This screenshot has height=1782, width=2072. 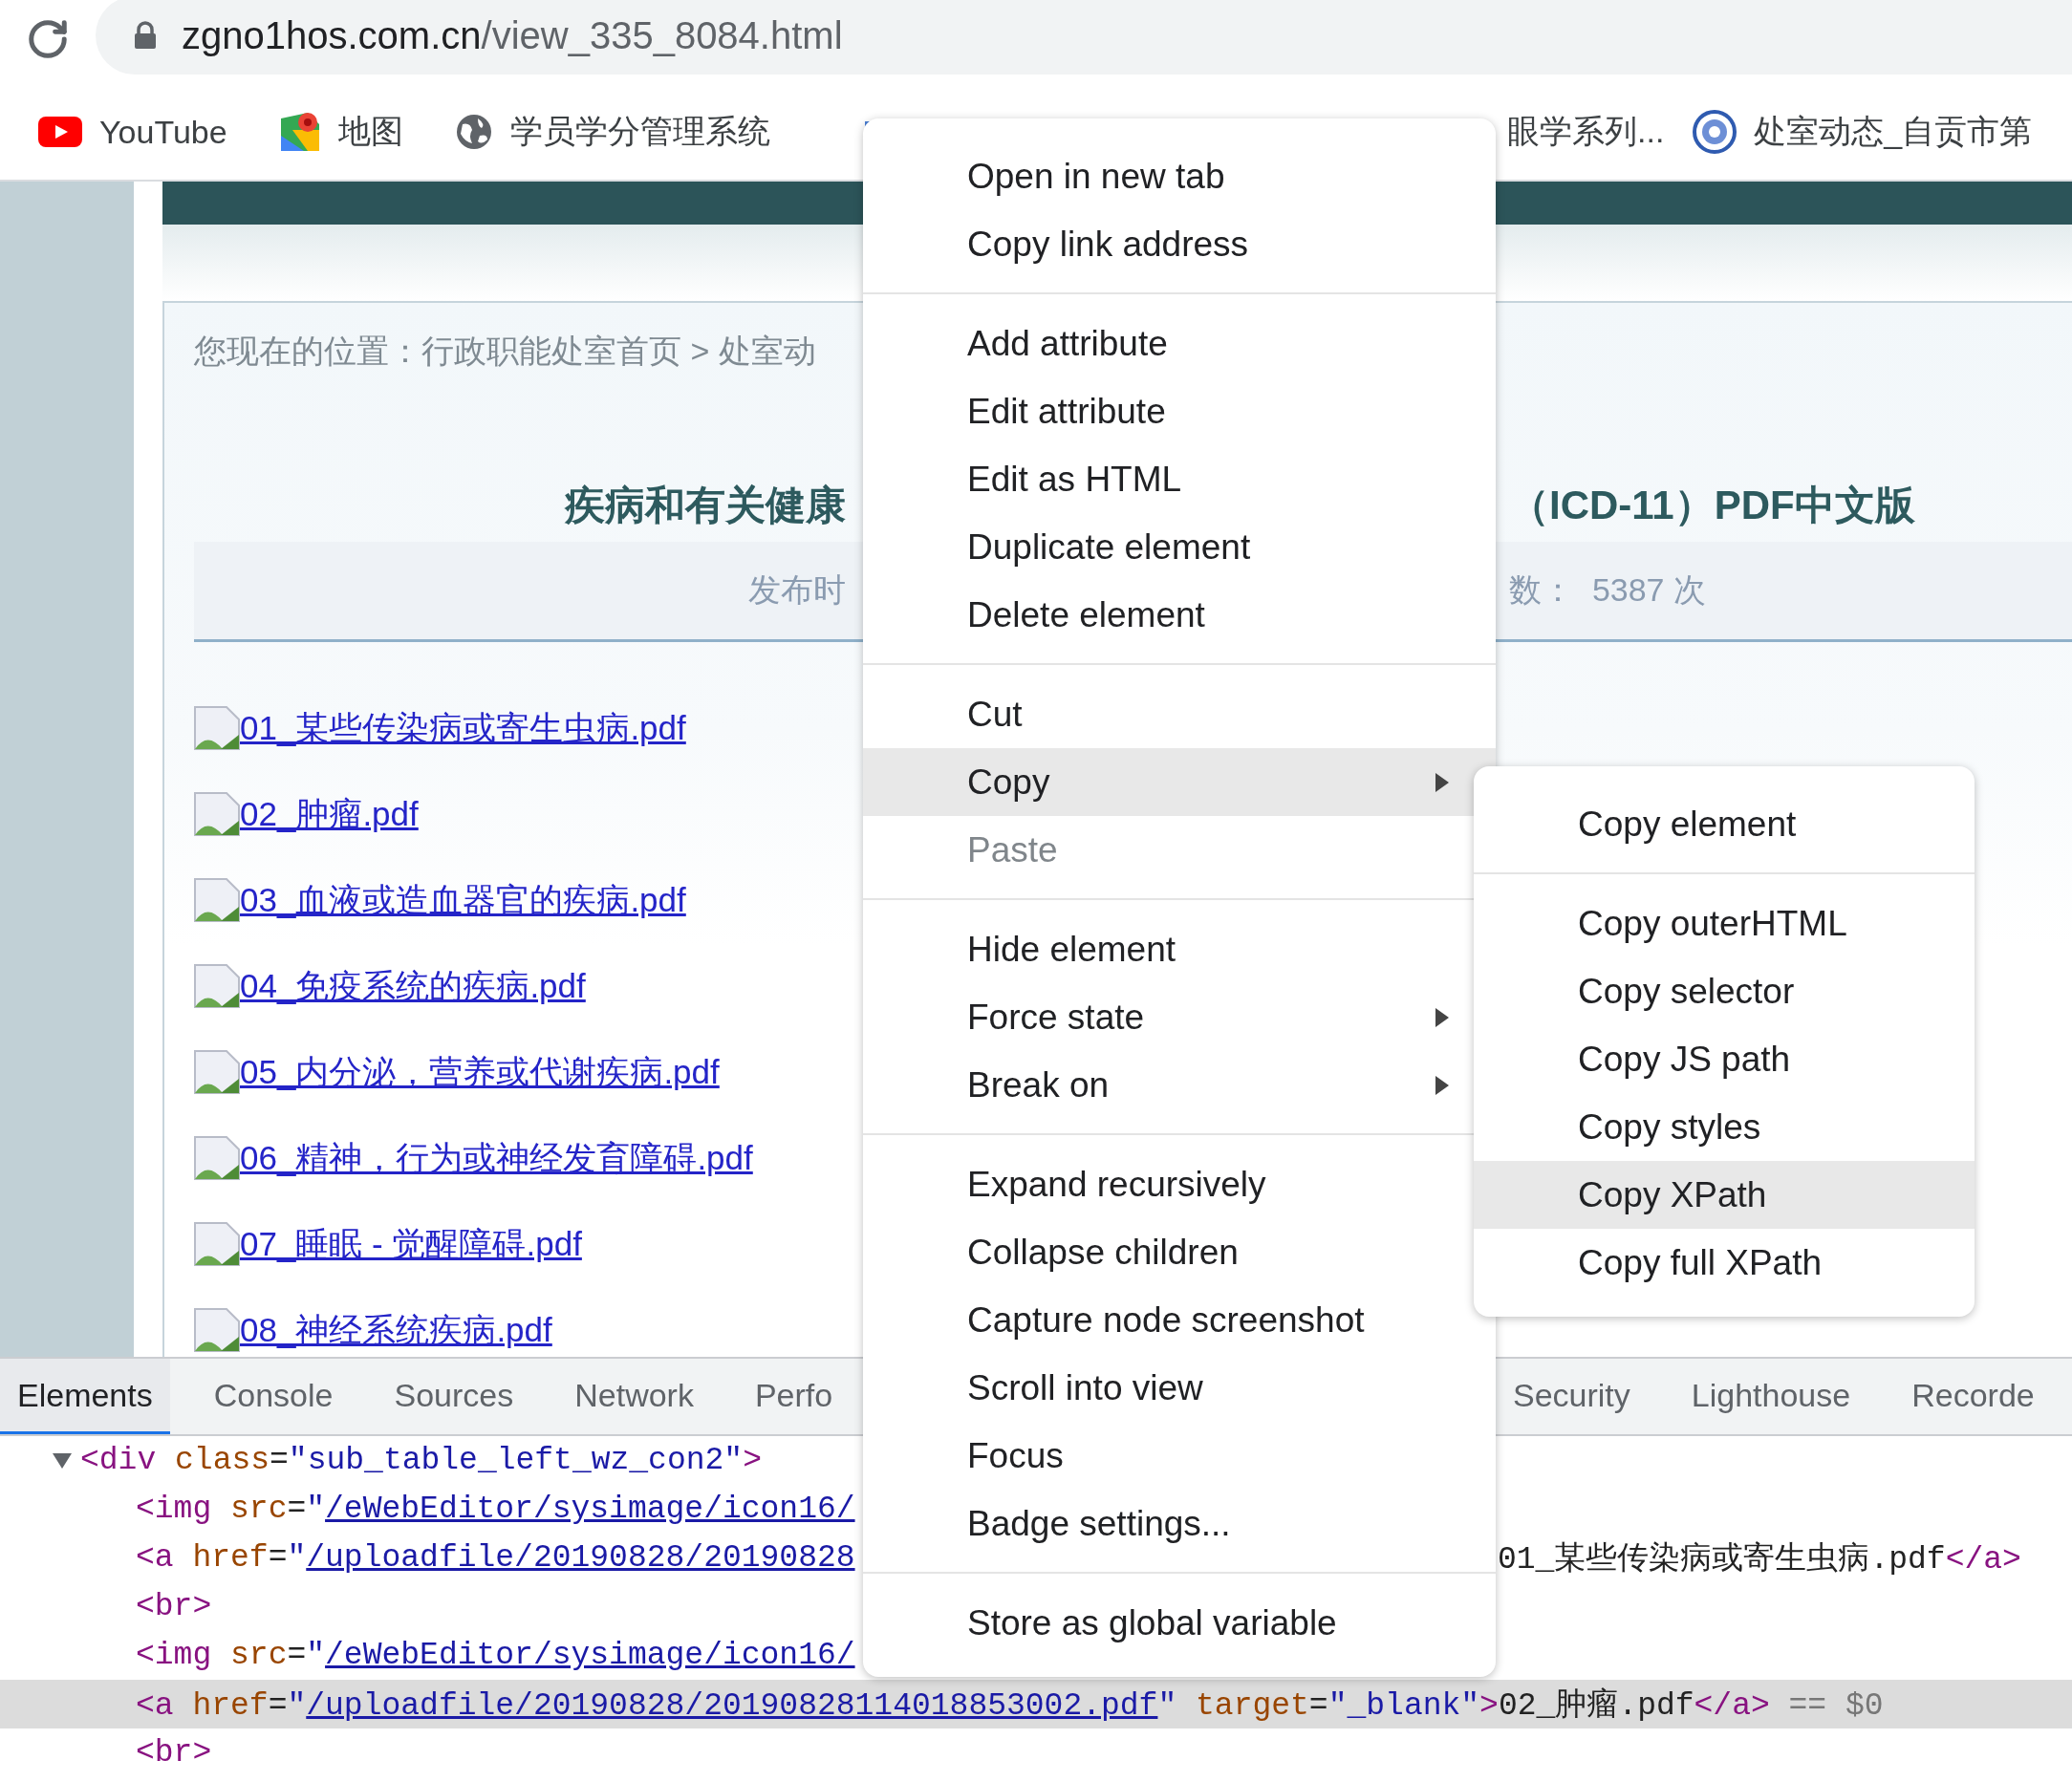 What do you see at coordinates (512, 35) in the screenshot?
I see `url-text: zgno1hos.com.cn/view_335_8084.html` at bounding box center [512, 35].